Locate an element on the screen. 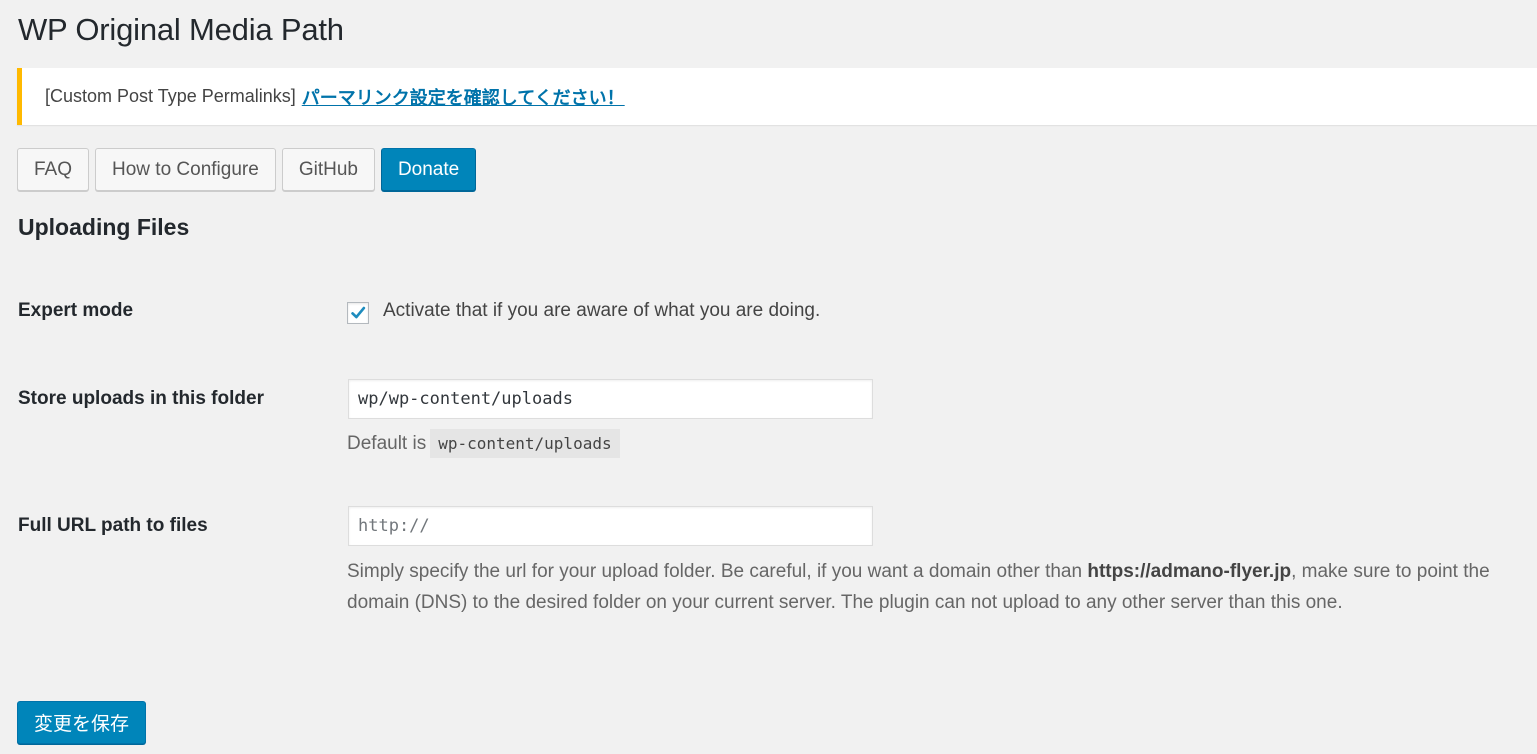 The image size is (1537, 754). default-prefix: Default is is located at coordinates (387, 443).